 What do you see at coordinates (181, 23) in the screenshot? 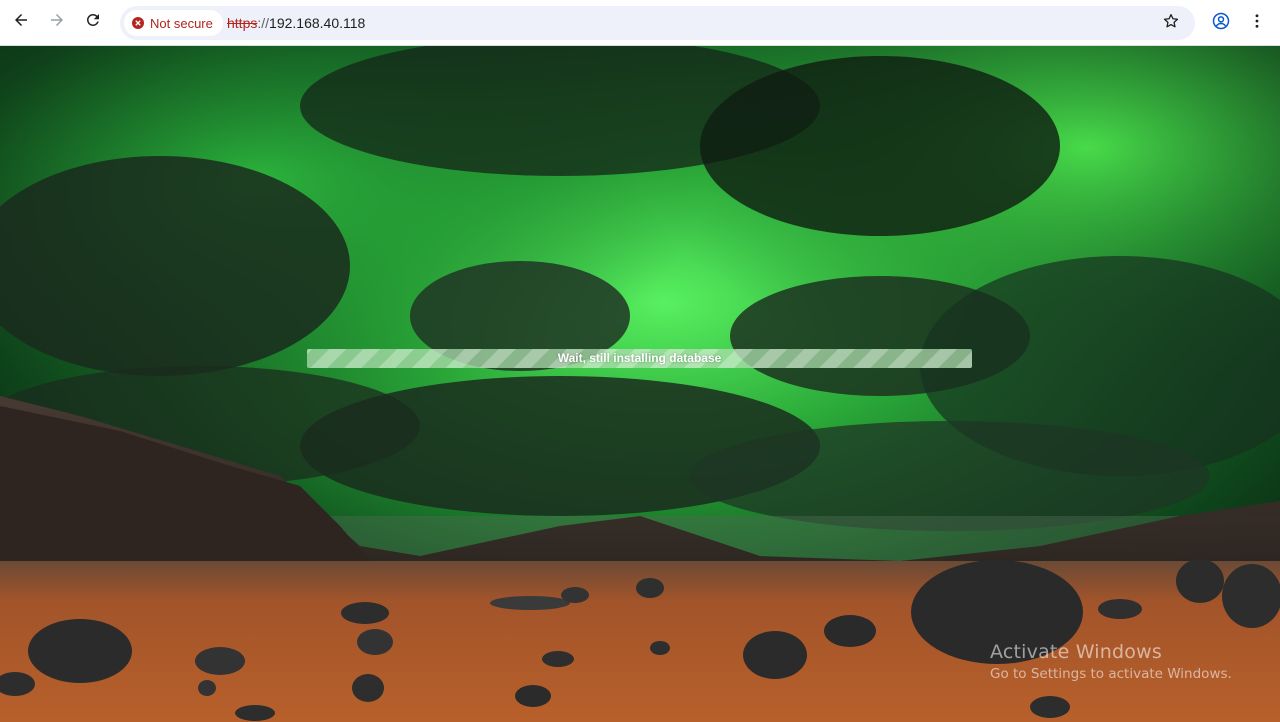
I see `security-label: Not secure` at bounding box center [181, 23].